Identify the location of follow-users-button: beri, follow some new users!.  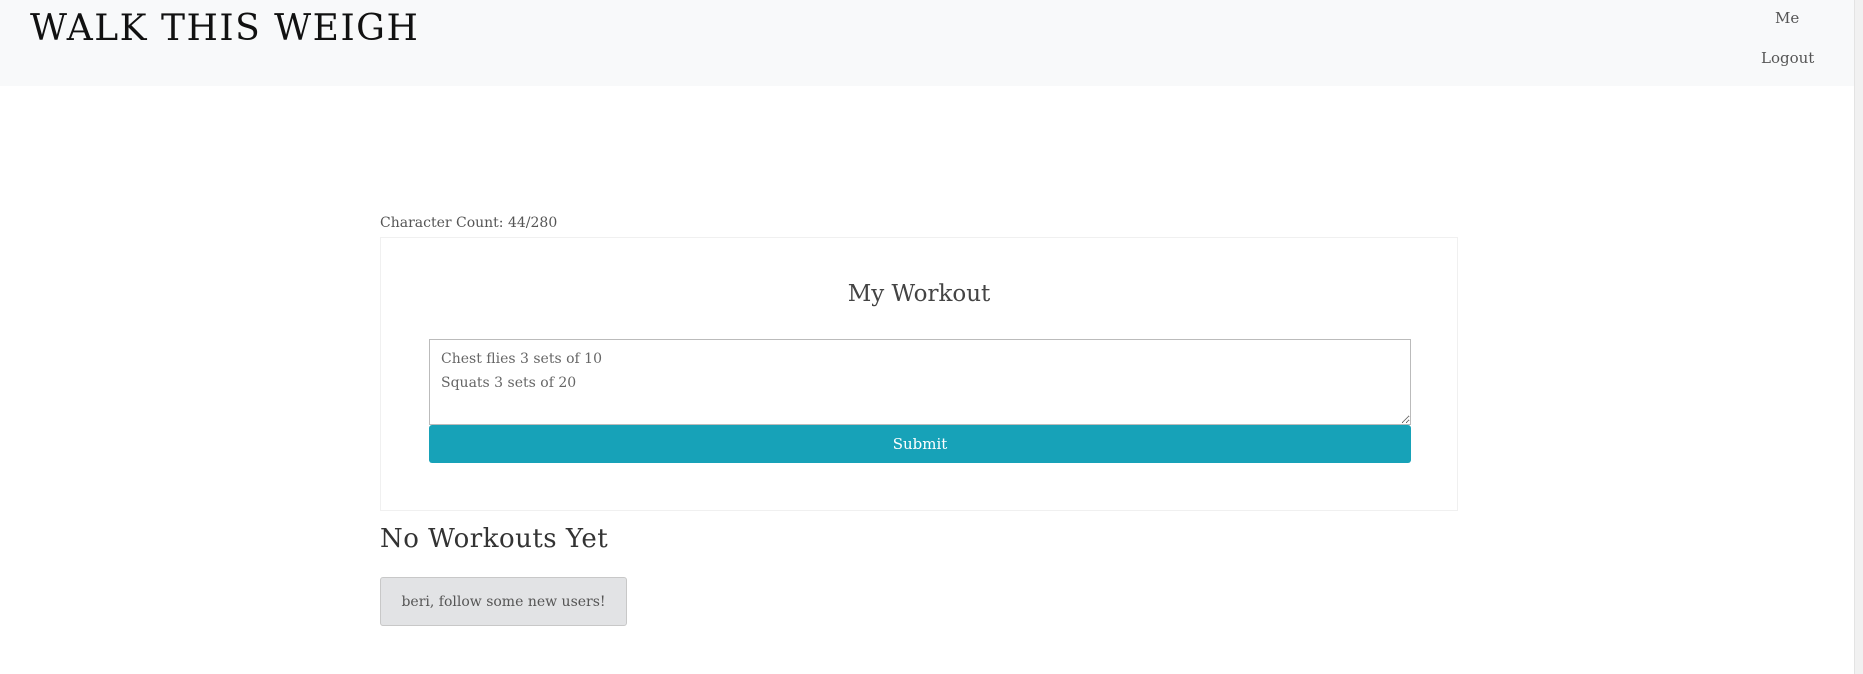
(503, 601).